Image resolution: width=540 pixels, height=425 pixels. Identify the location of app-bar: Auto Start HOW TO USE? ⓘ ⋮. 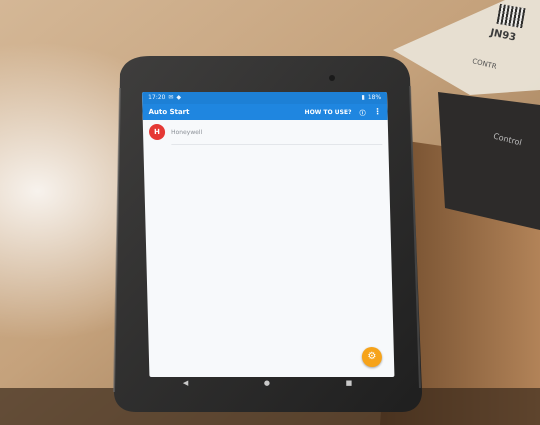
(265, 112).